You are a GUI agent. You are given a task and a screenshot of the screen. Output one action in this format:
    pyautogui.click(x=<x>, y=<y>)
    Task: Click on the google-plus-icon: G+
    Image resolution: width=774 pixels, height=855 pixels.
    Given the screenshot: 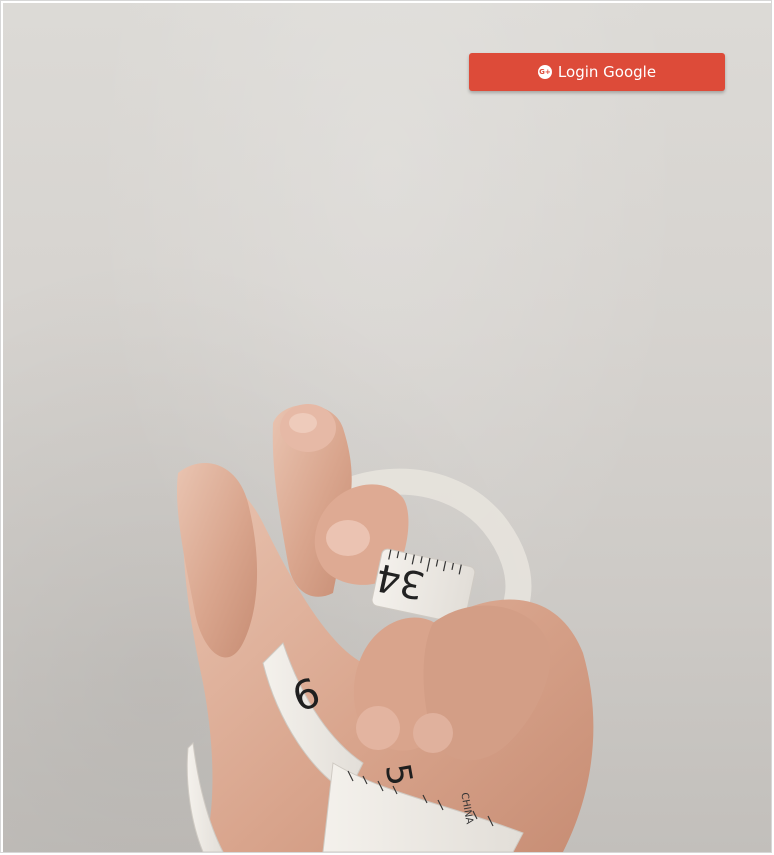 What is the action you would take?
    pyautogui.click(x=544, y=72)
    